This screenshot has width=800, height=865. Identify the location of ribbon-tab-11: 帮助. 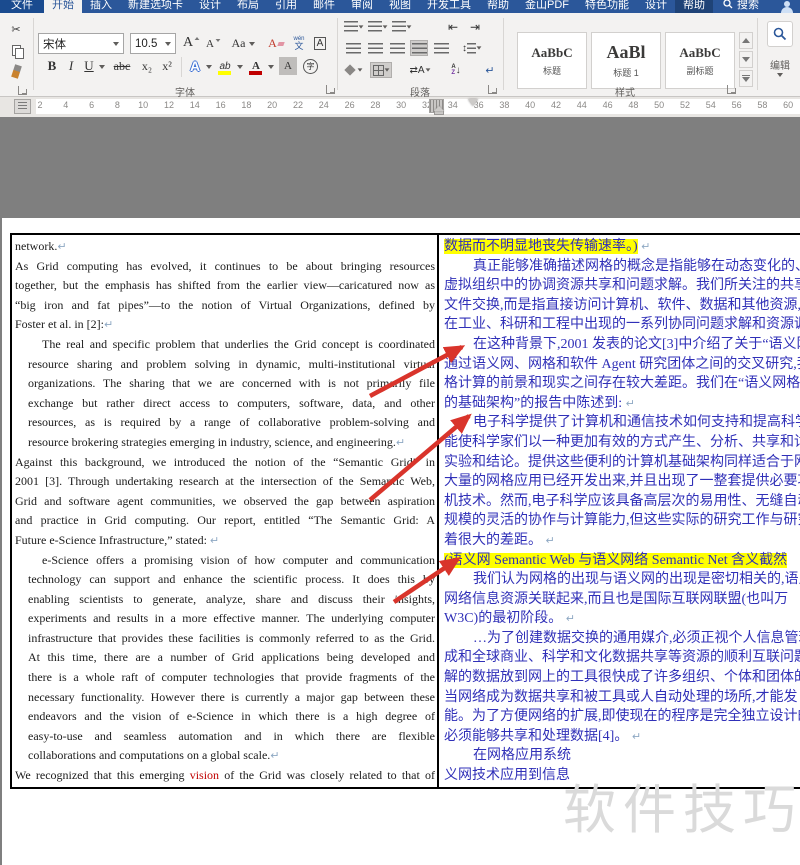
(498, 6).